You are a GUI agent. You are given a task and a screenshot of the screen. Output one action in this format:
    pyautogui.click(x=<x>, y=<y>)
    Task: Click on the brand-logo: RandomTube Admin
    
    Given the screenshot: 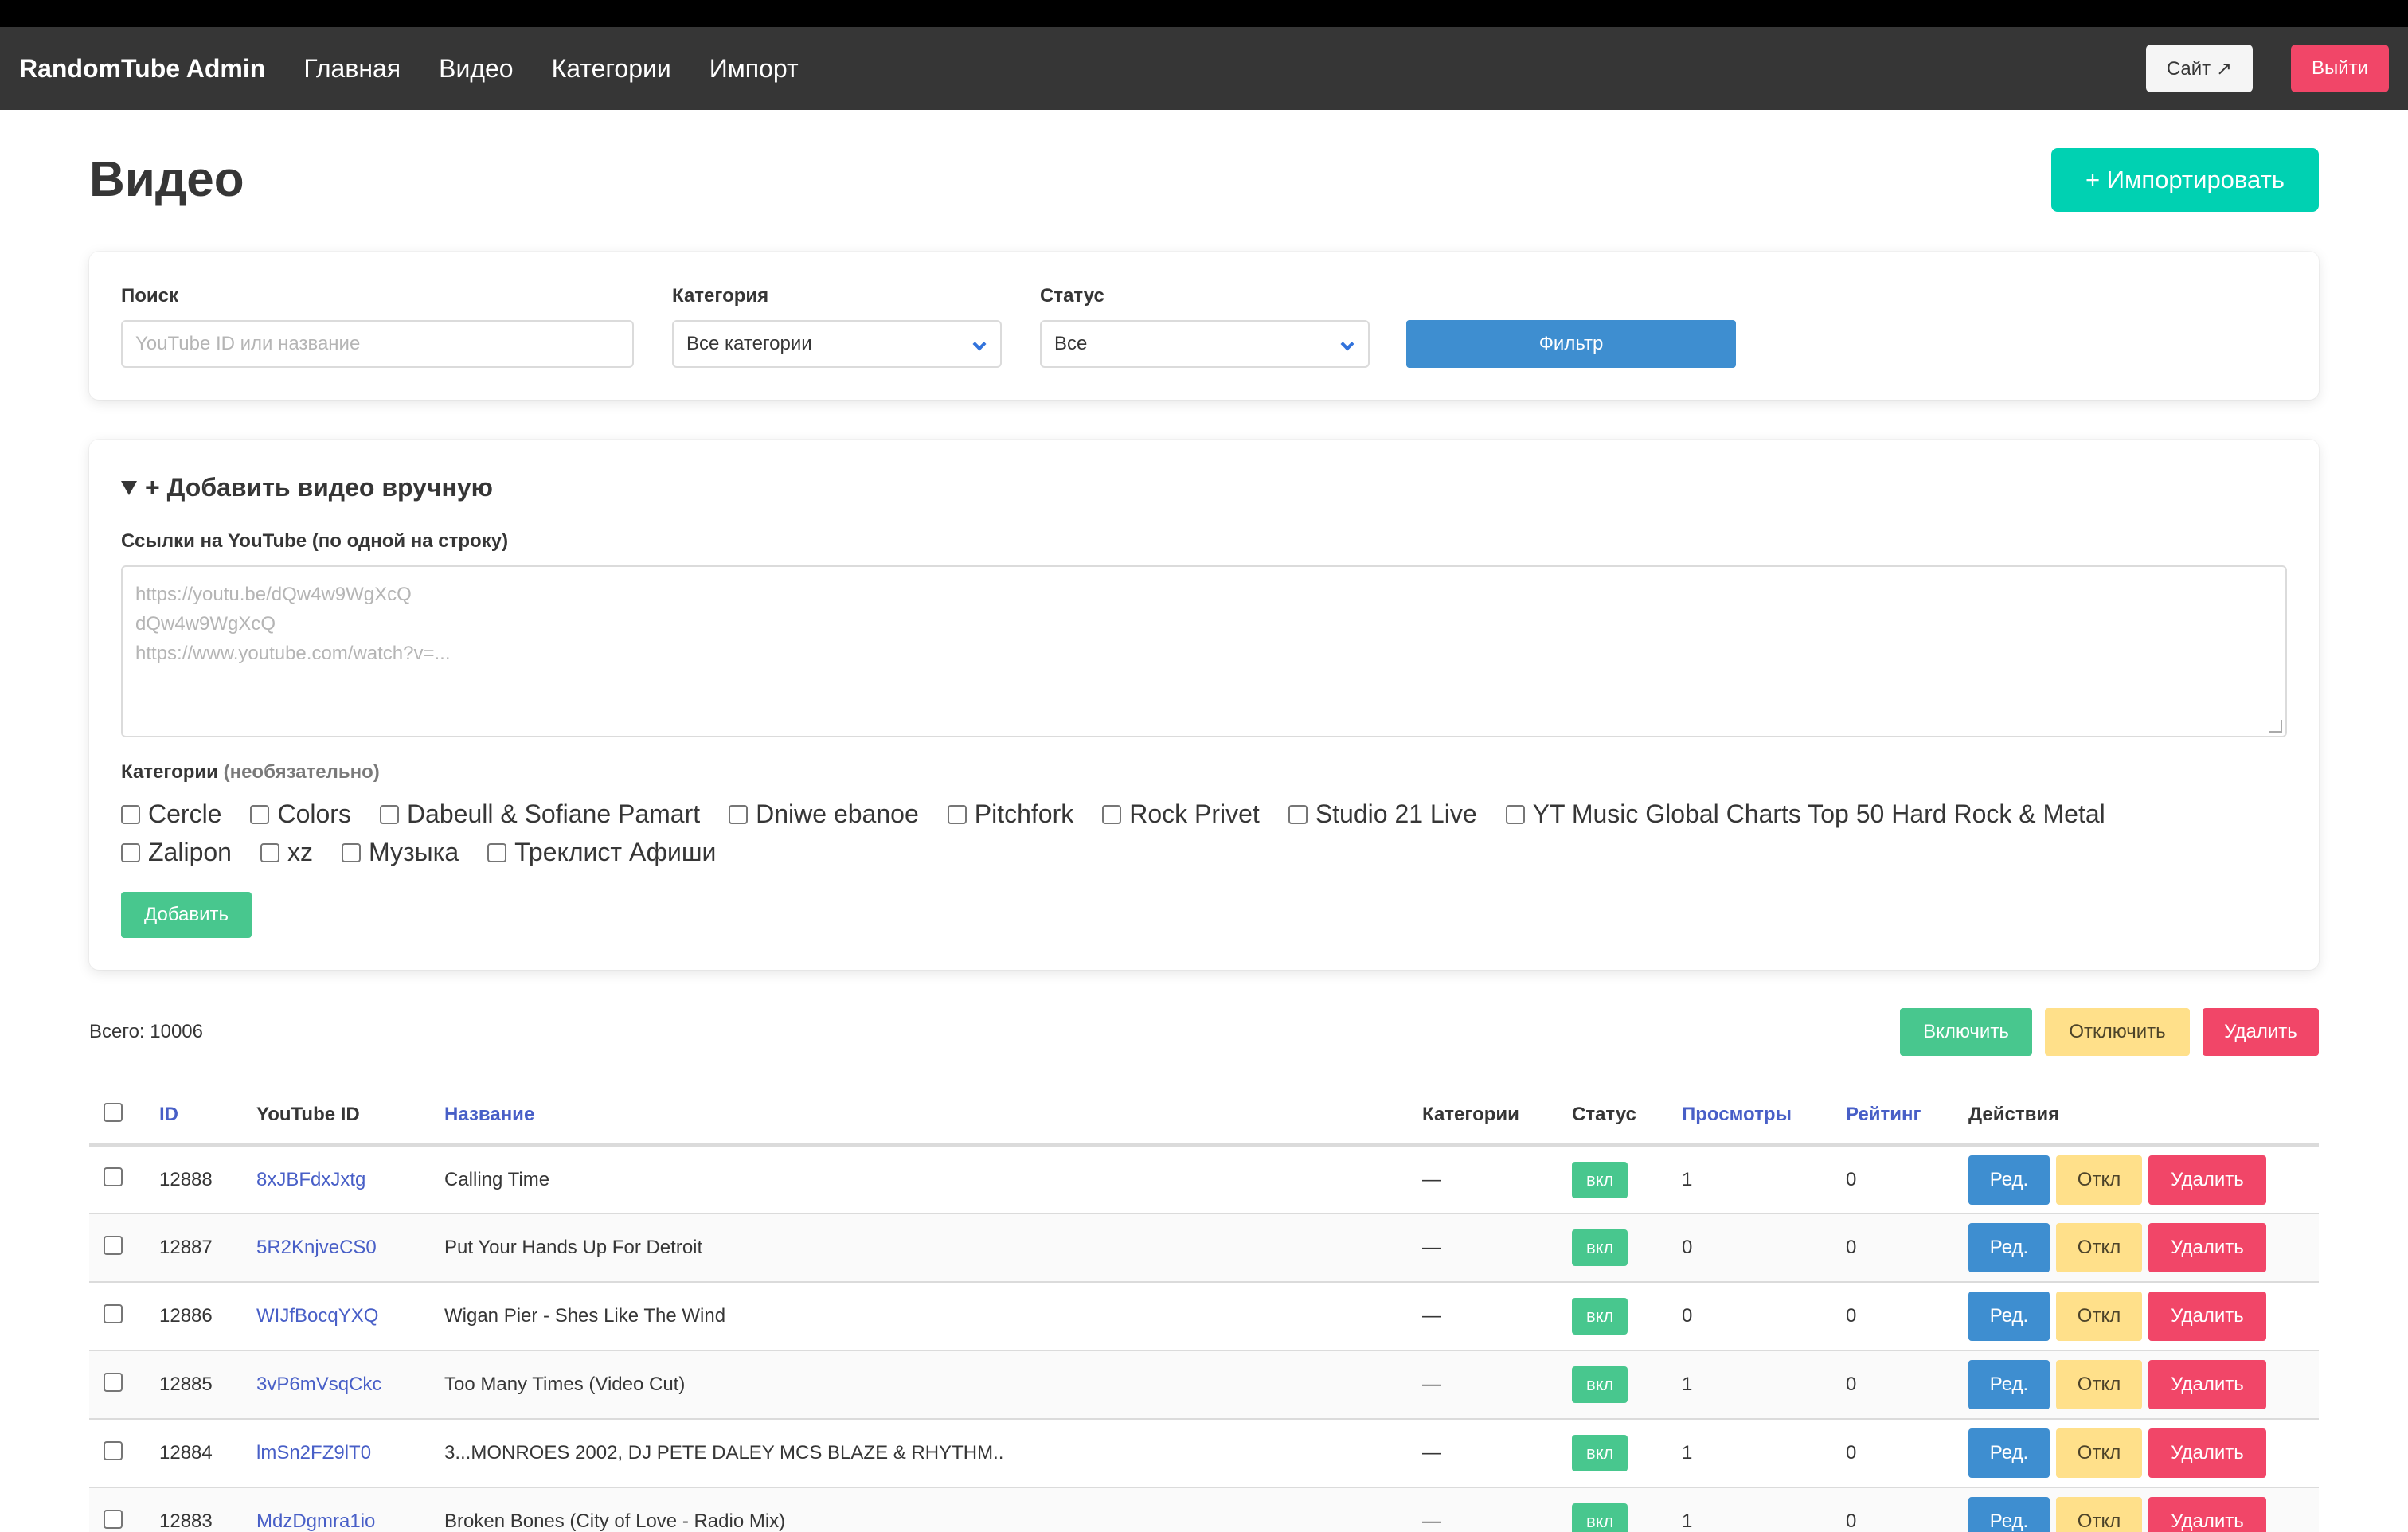 What is the action you would take?
    pyautogui.click(x=142, y=69)
    